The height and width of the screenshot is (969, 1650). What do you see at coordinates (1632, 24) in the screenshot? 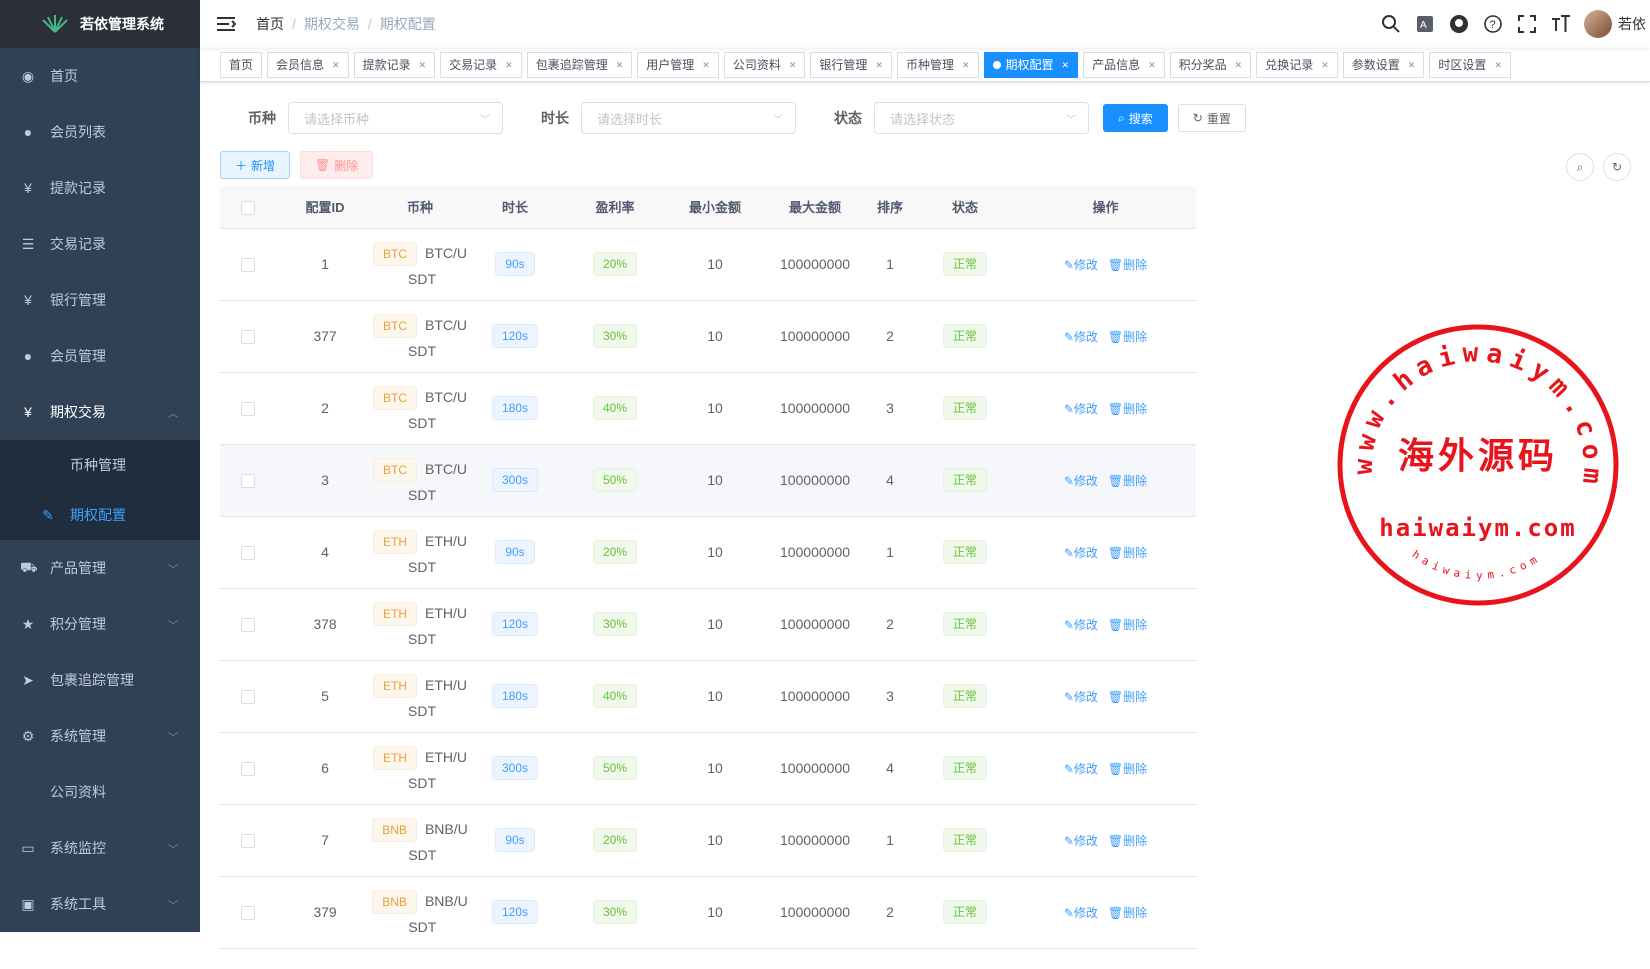
I see `user-name: 若依` at bounding box center [1632, 24].